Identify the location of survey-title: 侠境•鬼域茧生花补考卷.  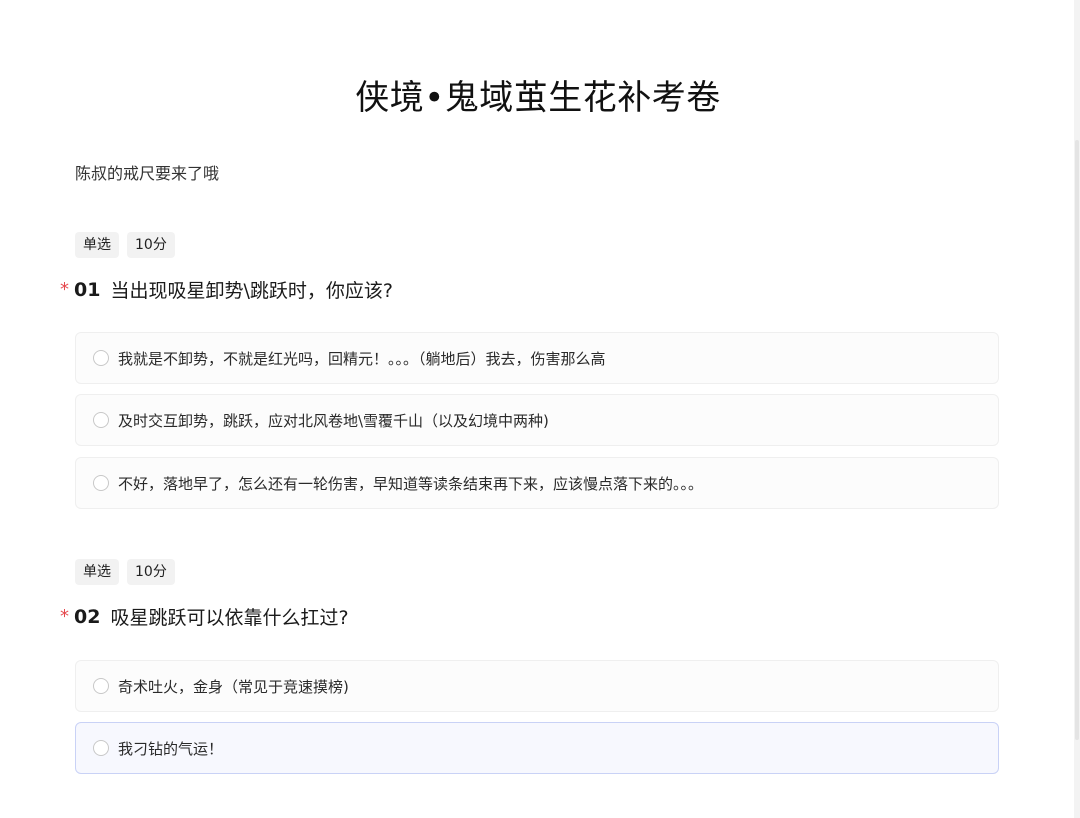
(538, 98).